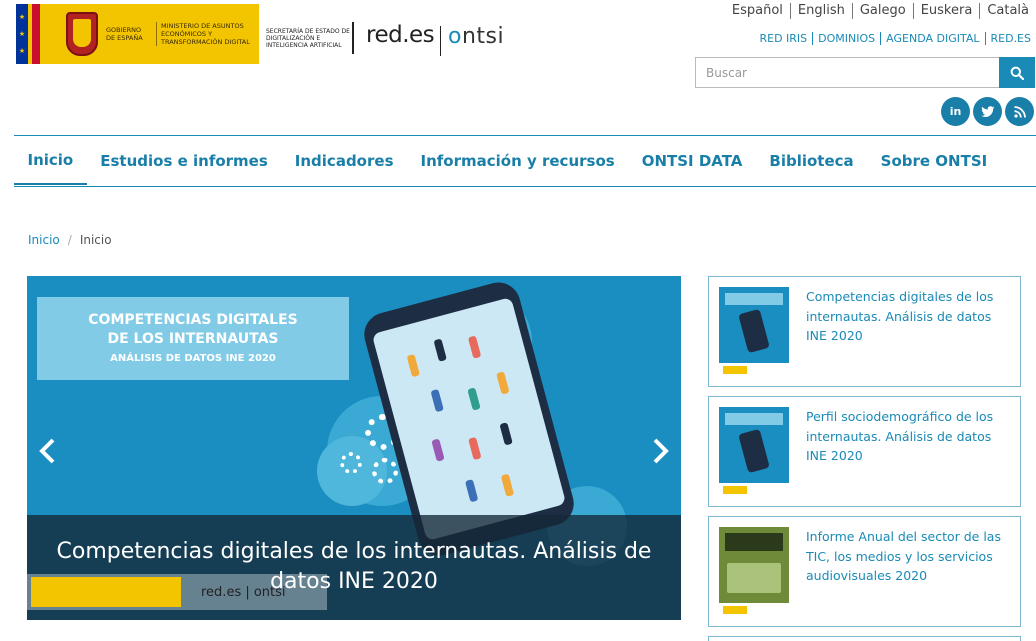 This screenshot has width=1036, height=641. I want to click on lang-catala: Català, so click(1007, 11).